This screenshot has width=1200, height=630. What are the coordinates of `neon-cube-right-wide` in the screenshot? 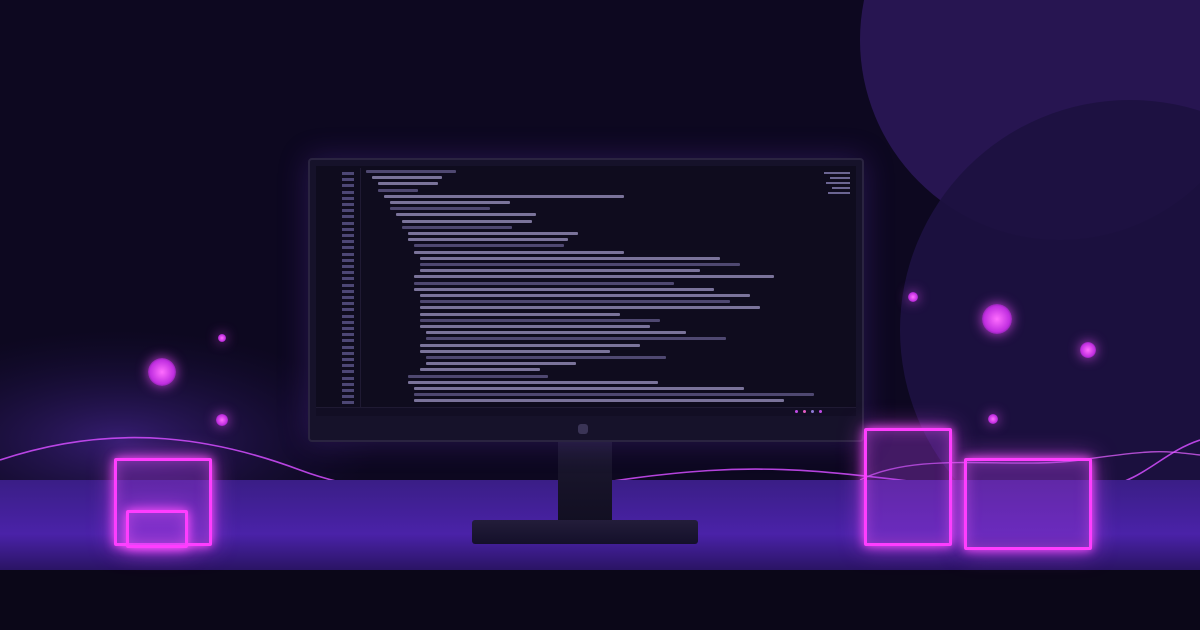 It's located at (1028, 504).